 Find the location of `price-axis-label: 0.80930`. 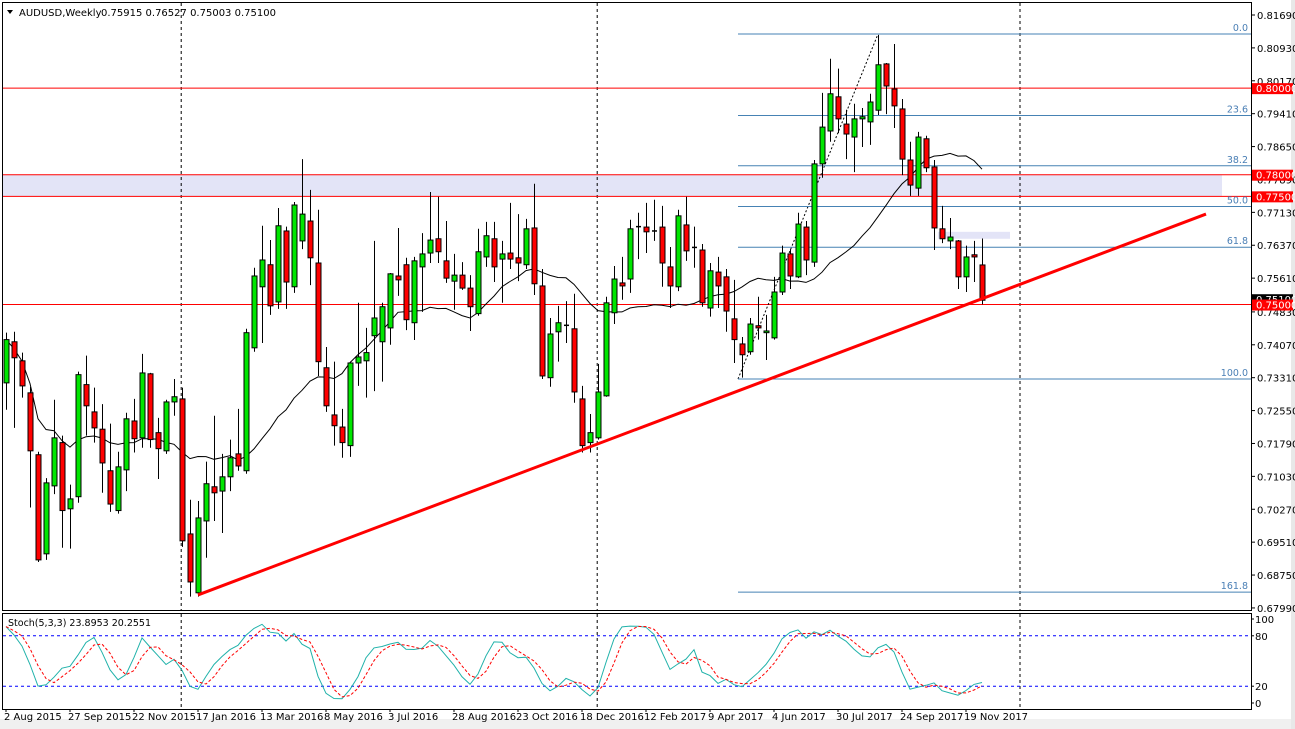

price-axis-label: 0.80930 is located at coordinates (1276, 49).